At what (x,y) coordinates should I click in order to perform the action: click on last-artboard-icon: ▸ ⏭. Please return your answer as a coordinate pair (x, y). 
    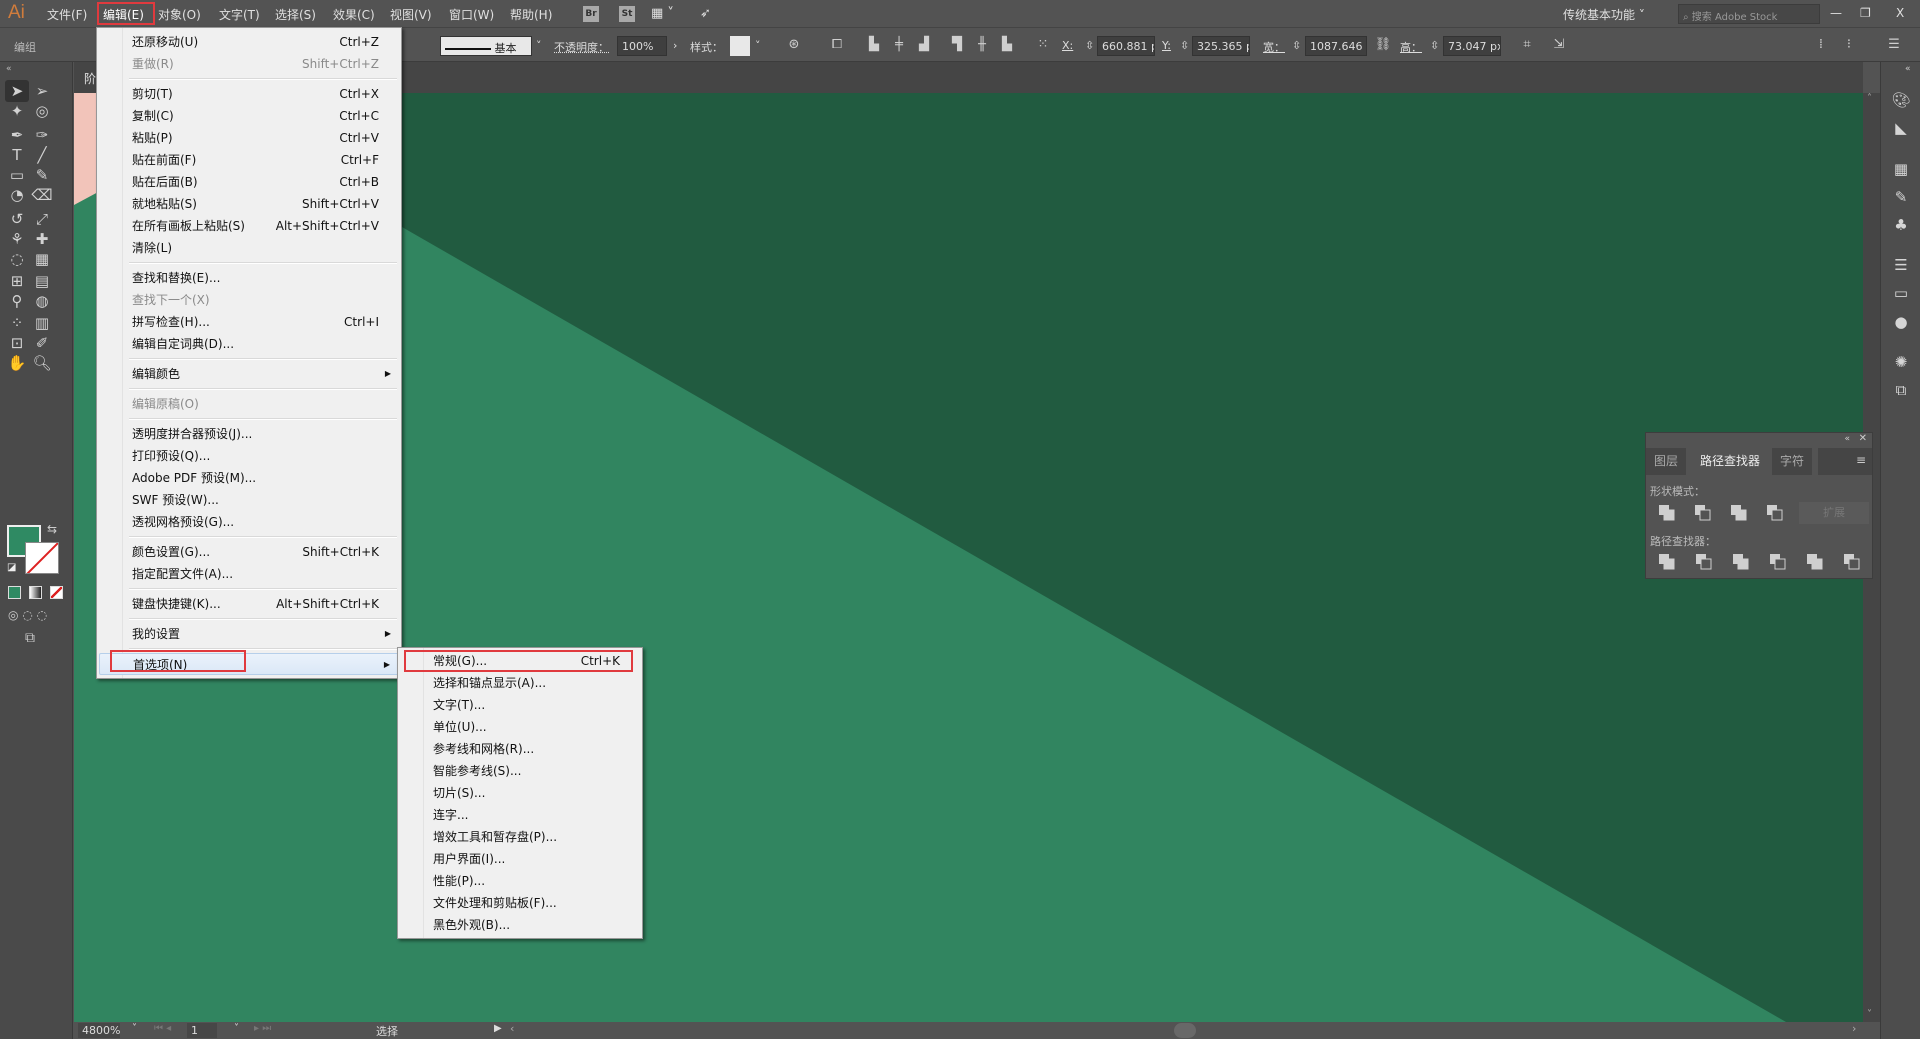
    Looking at the image, I should click on (262, 1028).